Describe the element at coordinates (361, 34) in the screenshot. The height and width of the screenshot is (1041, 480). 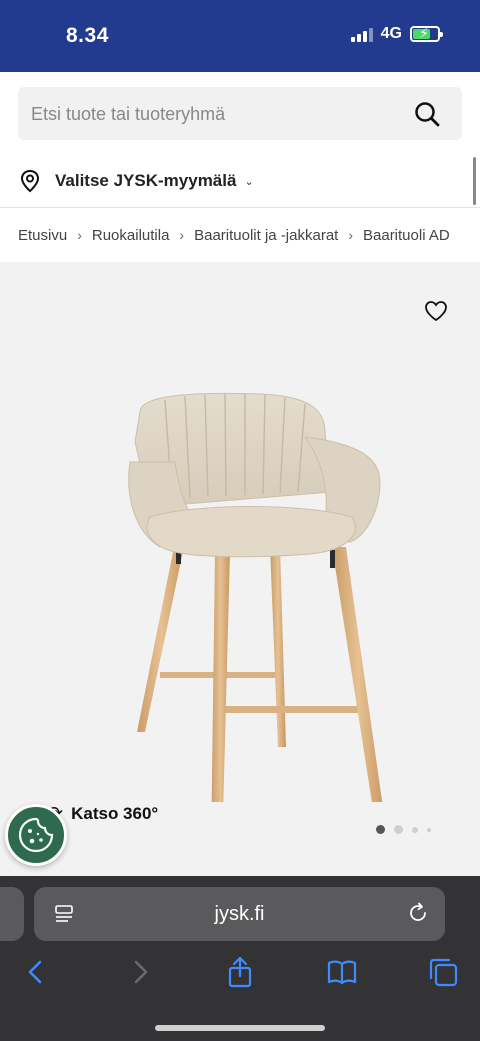
I see `signal-icon` at that location.